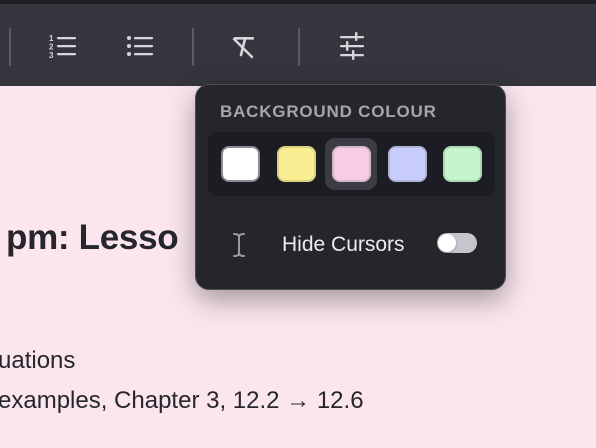 Image resolution: width=596 pixels, height=448 pixels. What do you see at coordinates (182, 400) in the screenshot?
I see `document-line: examples, Chapter 3, 12.2 → 12.6` at bounding box center [182, 400].